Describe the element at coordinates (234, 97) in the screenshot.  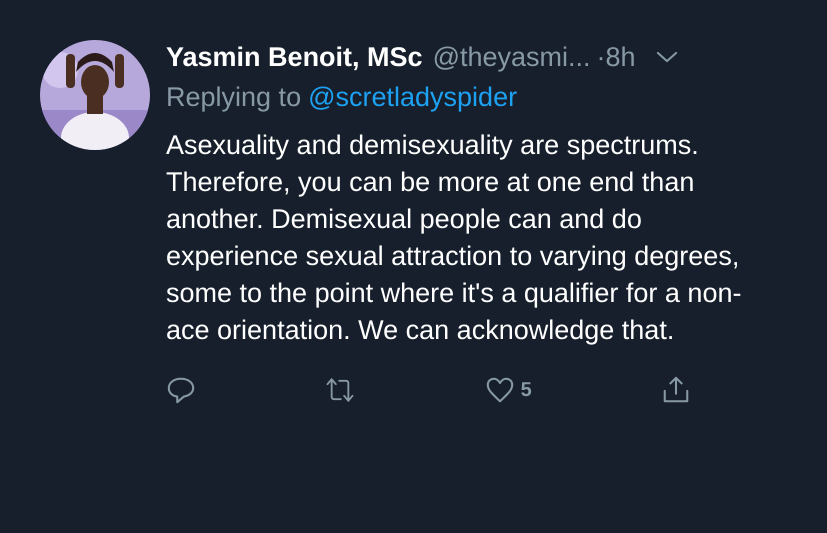
I see `replying-label: Replying to` at that location.